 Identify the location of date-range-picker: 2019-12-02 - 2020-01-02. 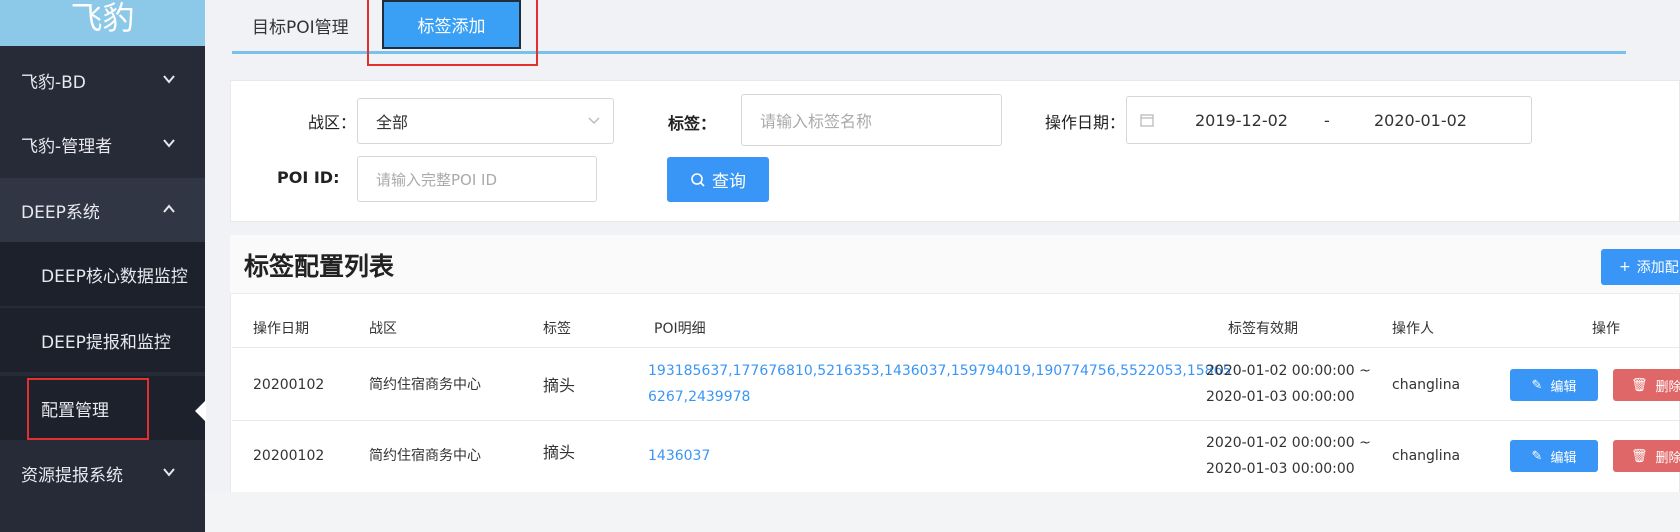
(1329, 120).